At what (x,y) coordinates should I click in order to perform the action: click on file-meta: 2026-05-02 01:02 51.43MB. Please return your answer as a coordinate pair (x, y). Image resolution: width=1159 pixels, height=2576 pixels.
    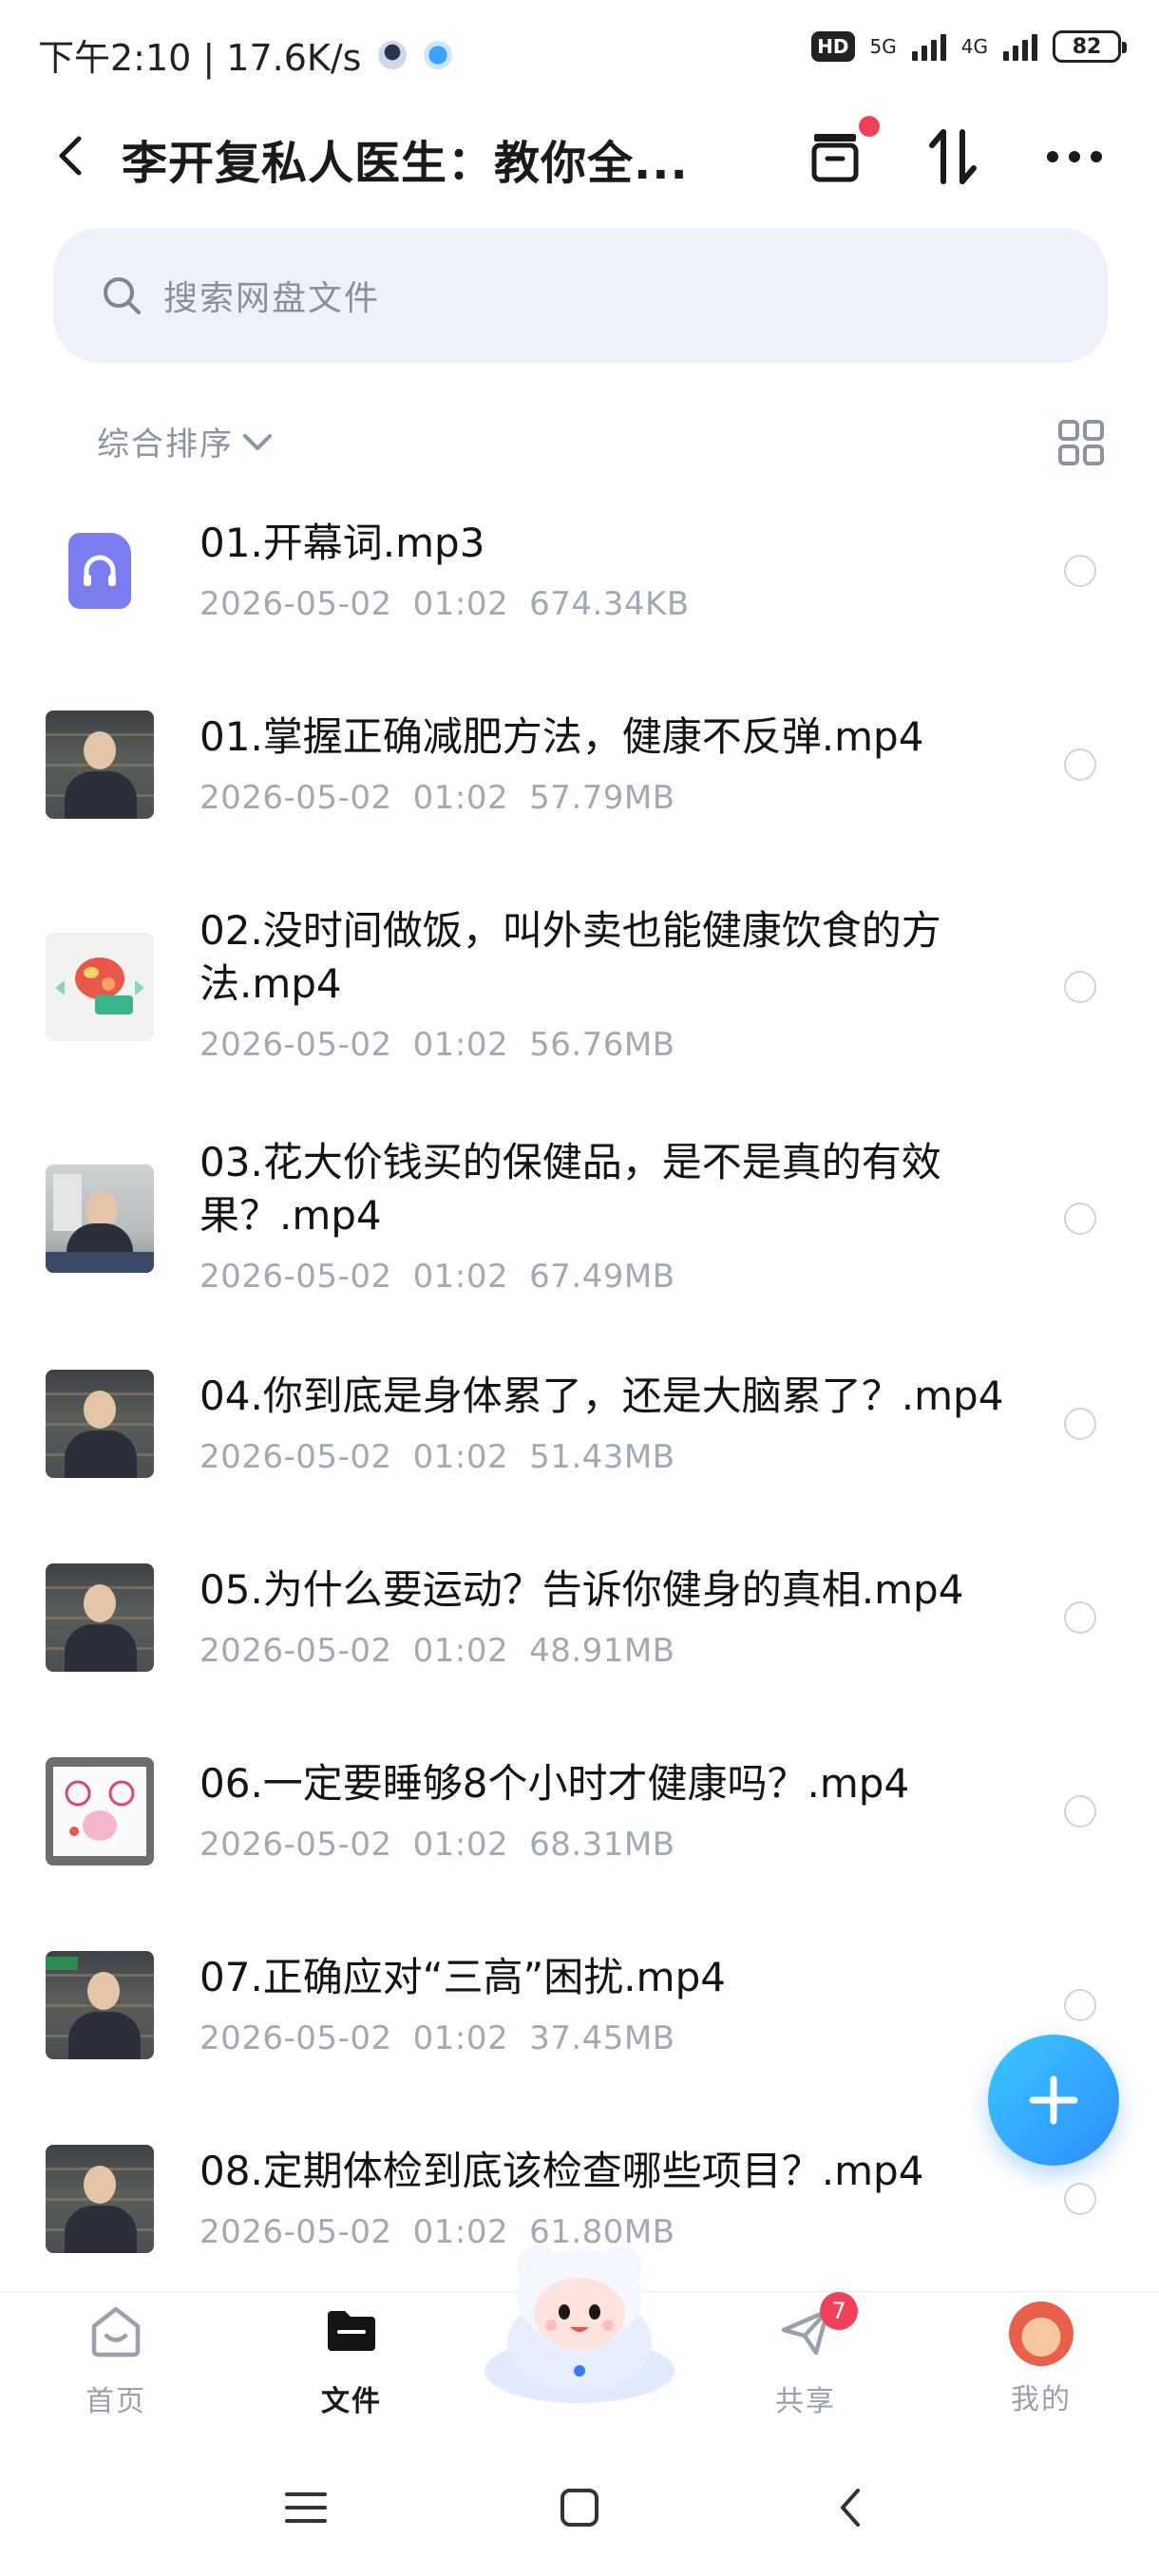
    Looking at the image, I should click on (437, 1457).